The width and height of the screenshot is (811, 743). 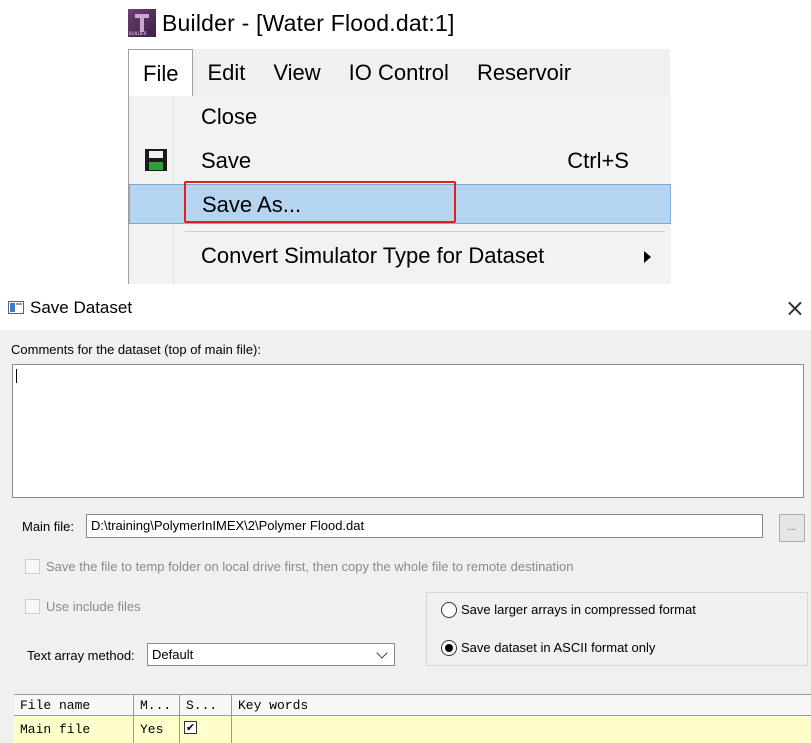 I want to click on menu-separator, so click(x=425, y=231).